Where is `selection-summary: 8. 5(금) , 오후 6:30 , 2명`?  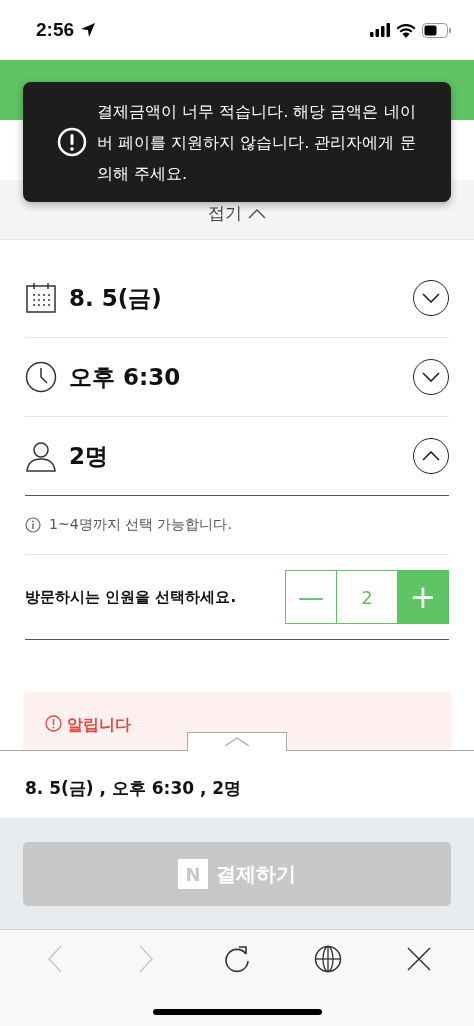
selection-summary: 8. 5(금) , 오후 6:30 , 2명 is located at coordinates (133, 788).